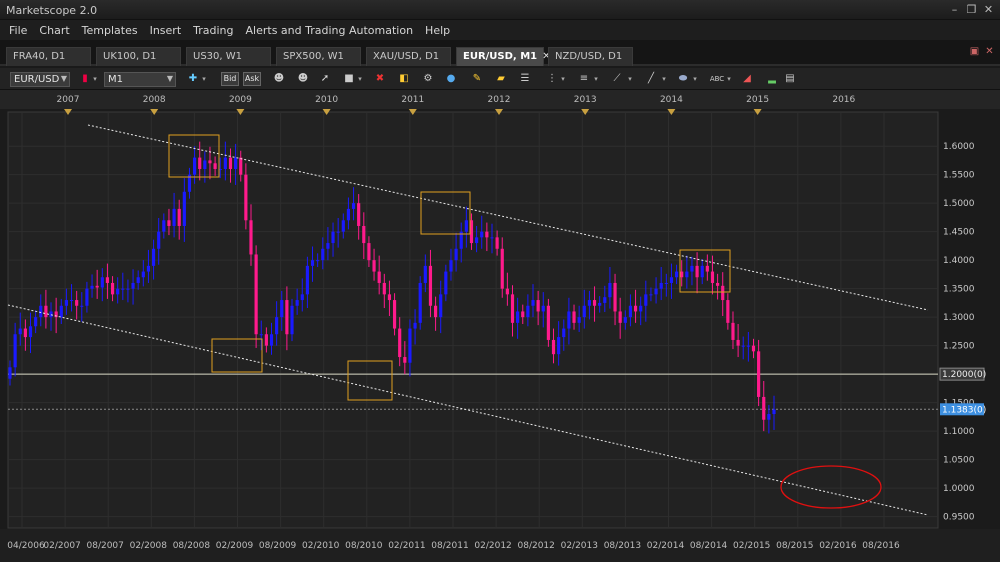  Describe the element at coordinates (974, 51) in the screenshot. I see `chart-restore-button: ▣` at that location.